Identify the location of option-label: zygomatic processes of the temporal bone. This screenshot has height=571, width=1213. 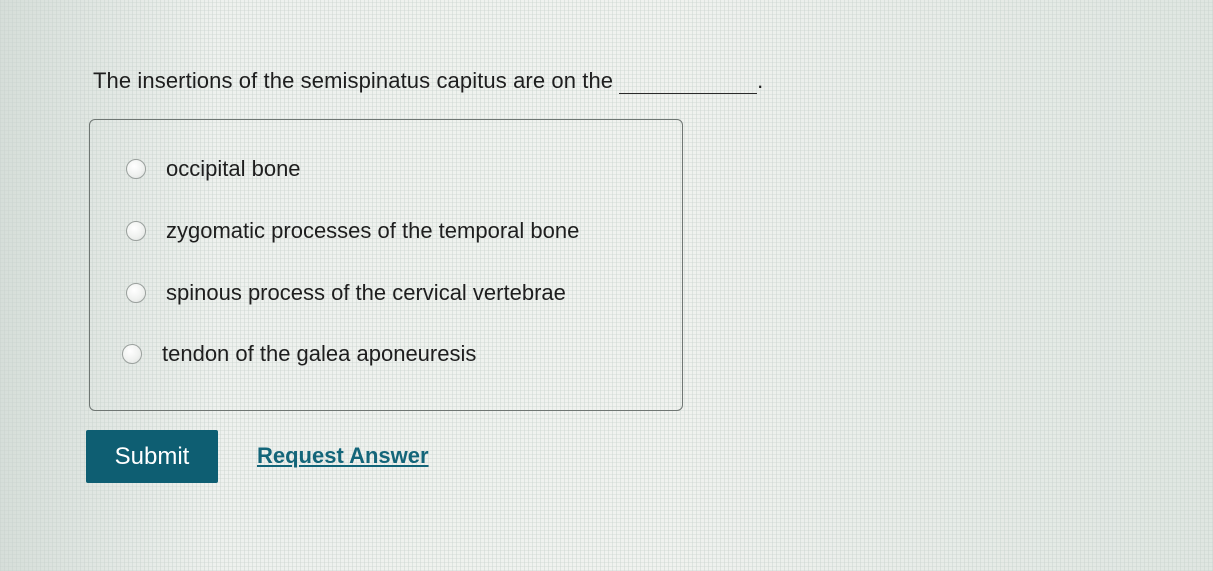
(373, 230).